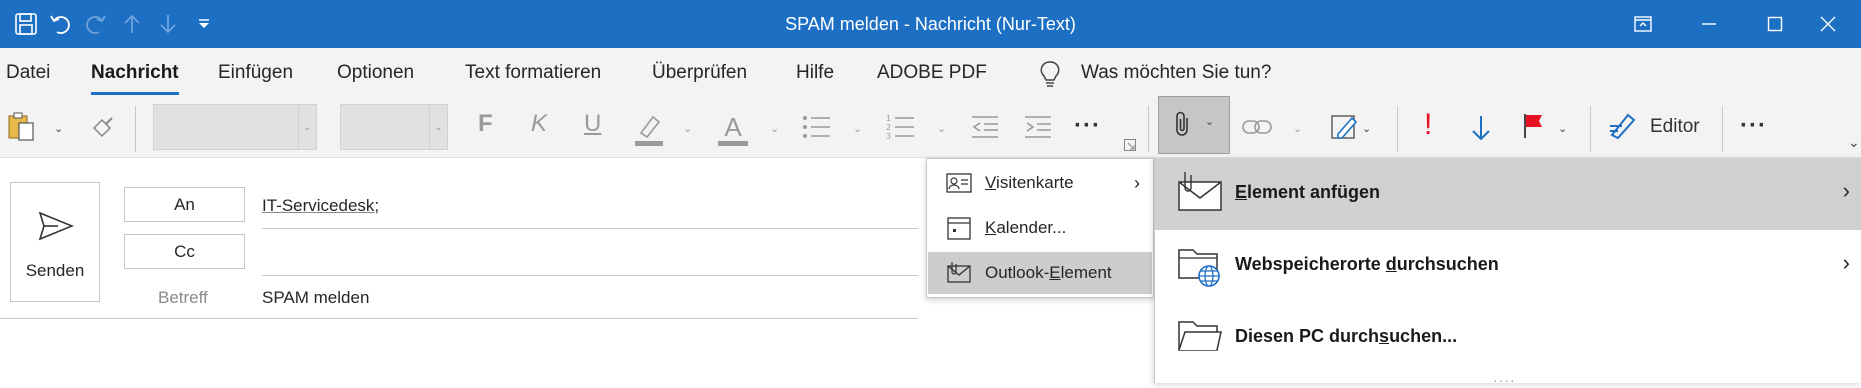 The width and height of the screenshot is (1861, 388). What do you see at coordinates (1029, 182) in the screenshot?
I see `menu-item-label: Visitenkarte` at bounding box center [1029, 182].